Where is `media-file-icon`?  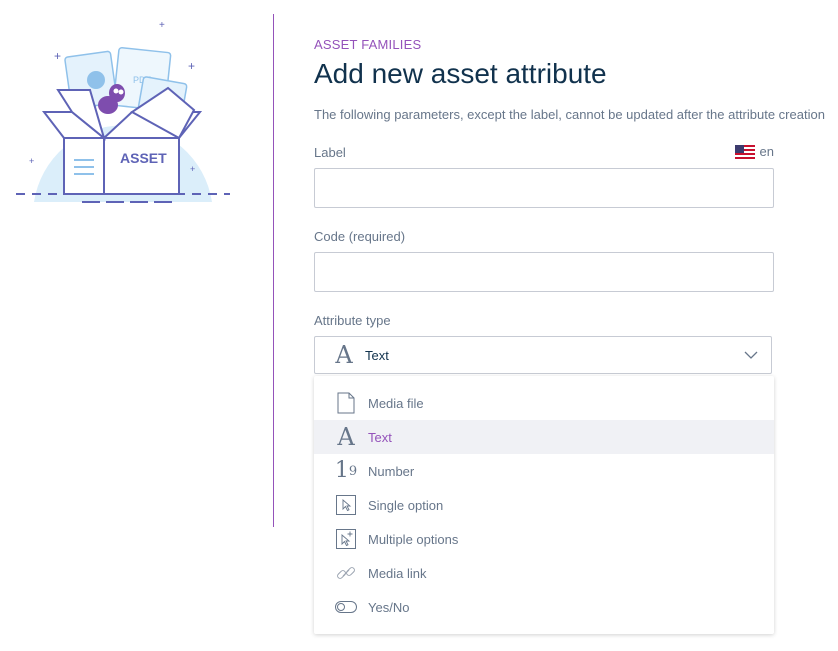
media-file-icon is located at coordinates (346, 403).